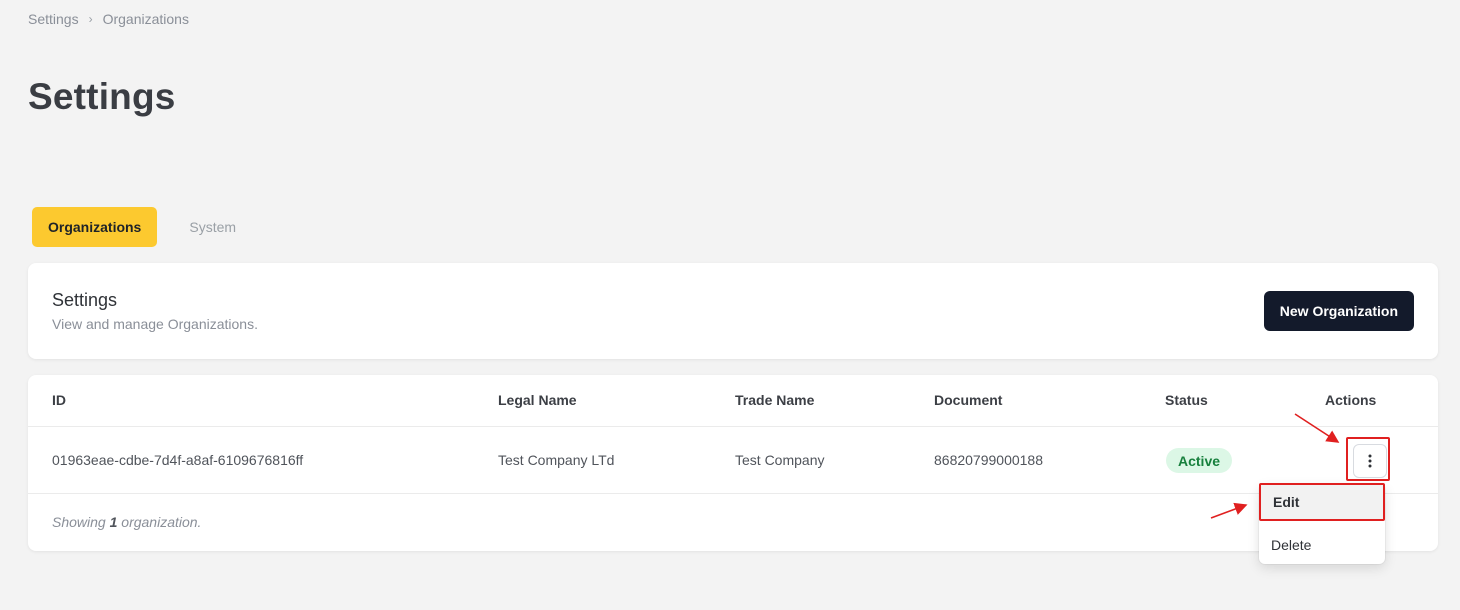 Image resolution: width=1460 pixels, height=610 pixels. Describe the element at coordinates (556, 460) in the screenshot. I see `cell-legal-name: Test Company LTd` at that location.